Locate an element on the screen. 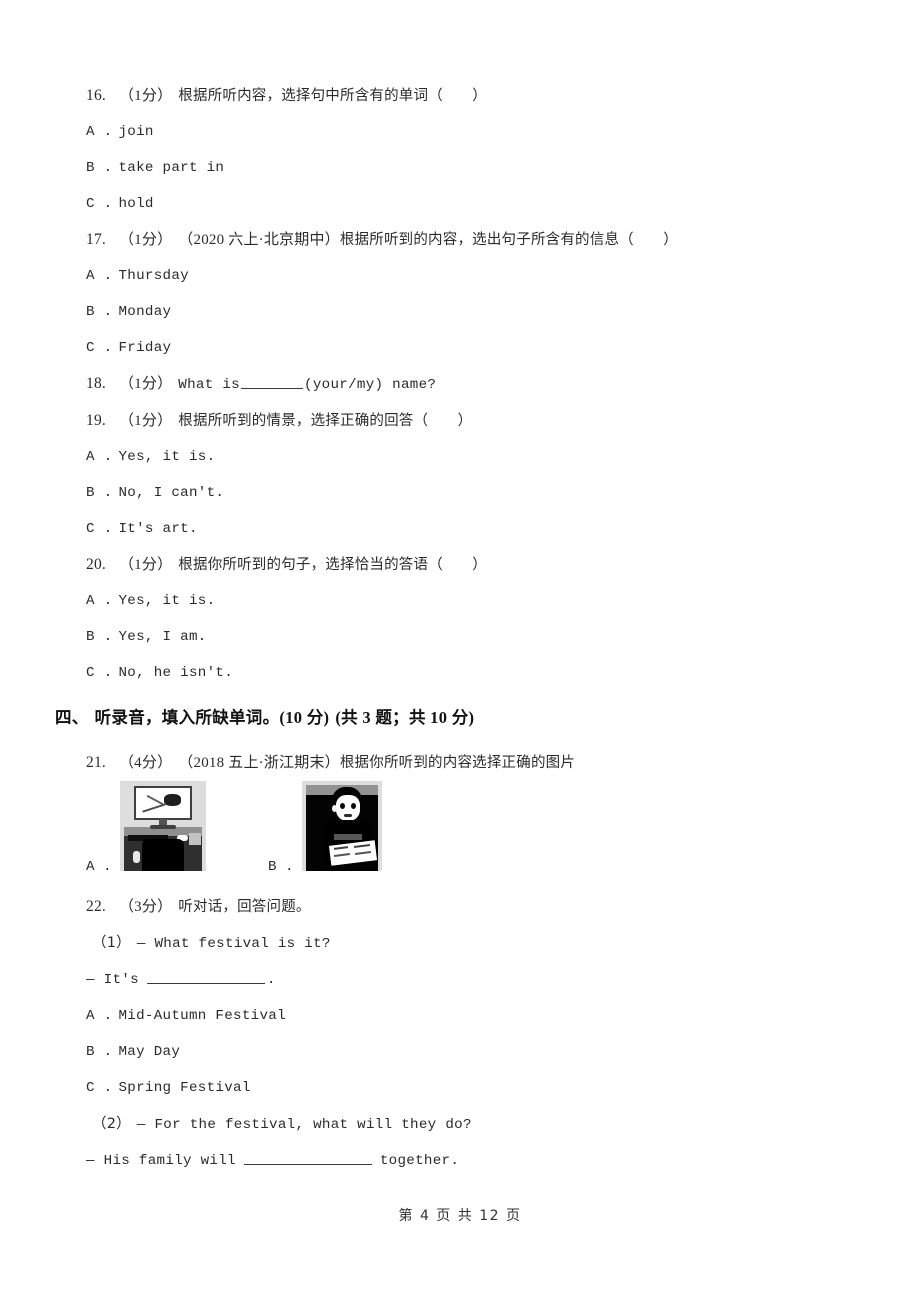 This screenshot has width=920, height=1302. question-20-stem: 20. （1分） 根据你所听到的句子，选择恰当的答语（ ） is located at coordinates (460, 565).